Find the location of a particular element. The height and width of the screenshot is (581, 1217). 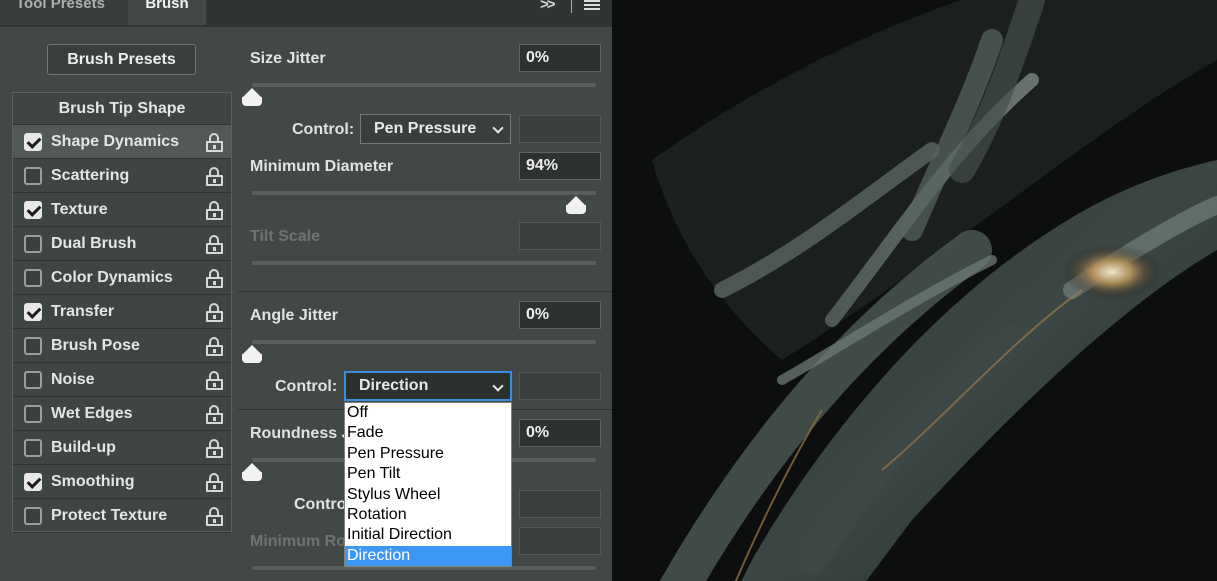

sidebar-item-label: Texture is located at coordinates (79, 209).